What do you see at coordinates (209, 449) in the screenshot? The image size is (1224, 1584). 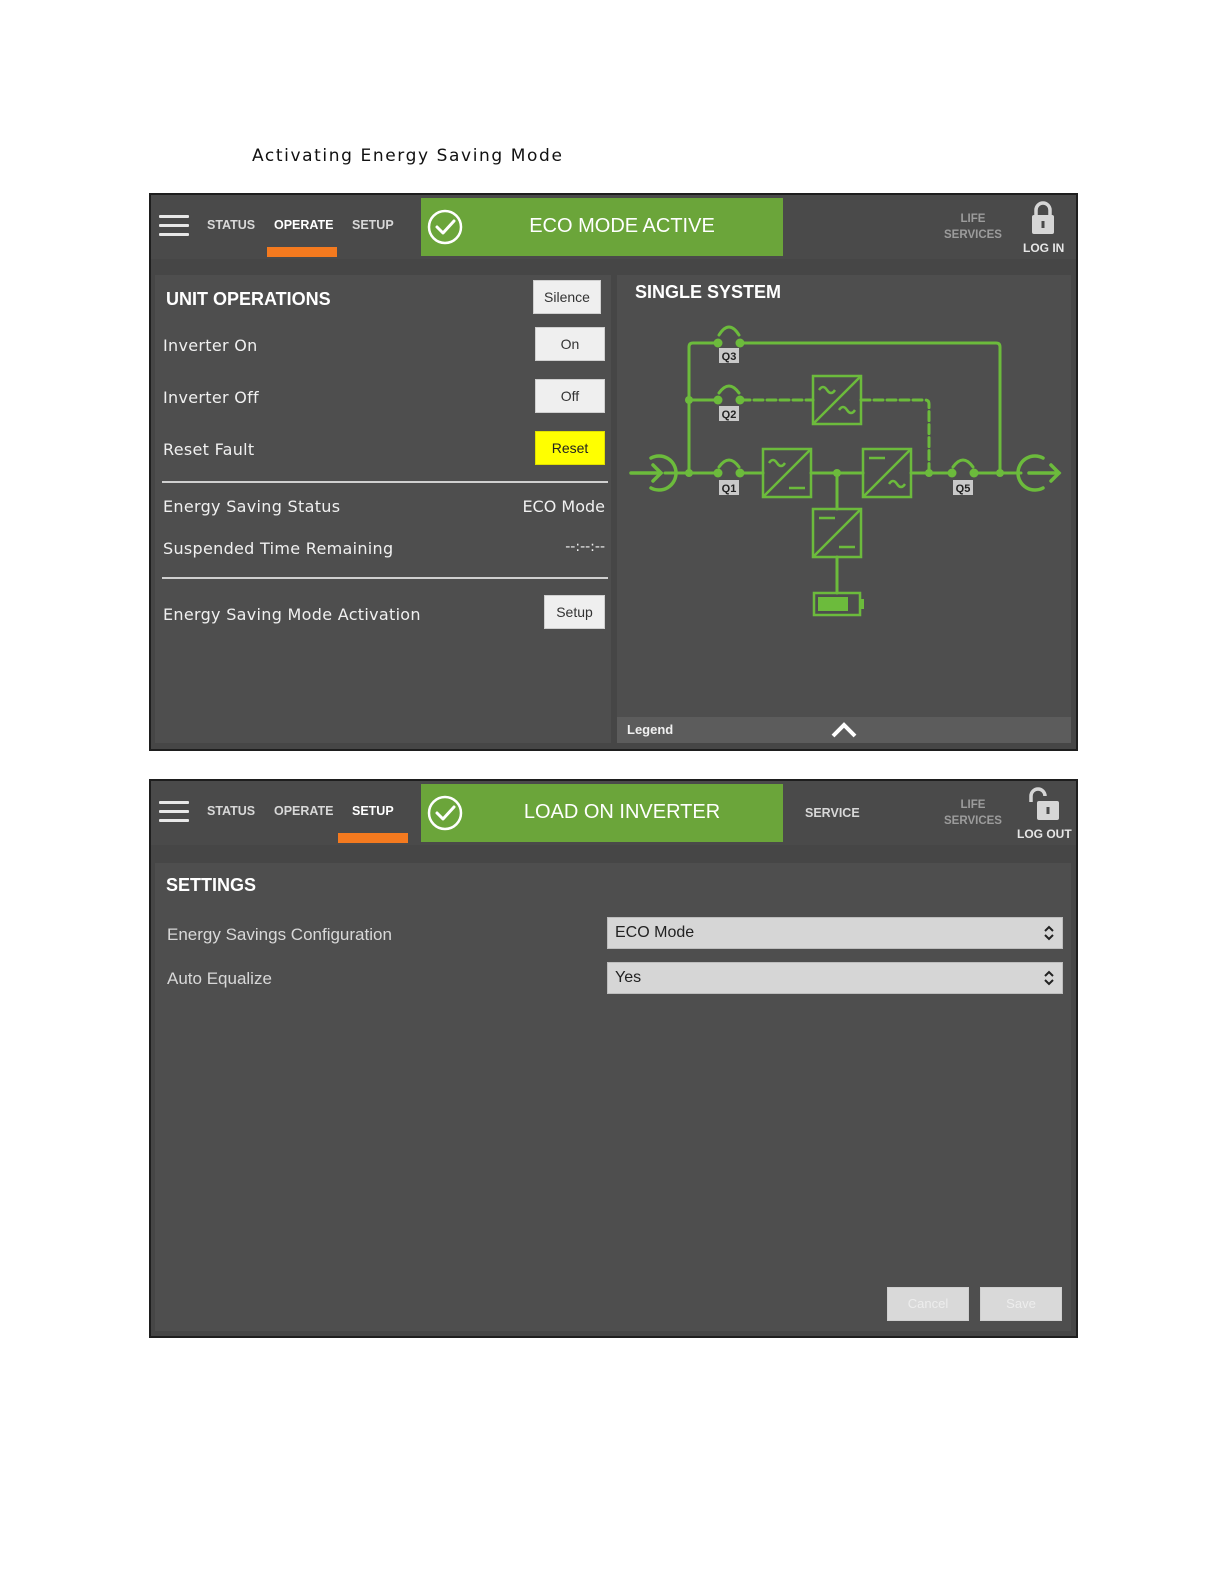 I see `reset-fault-label: Reset Fault` at bounding box center [209, 449].